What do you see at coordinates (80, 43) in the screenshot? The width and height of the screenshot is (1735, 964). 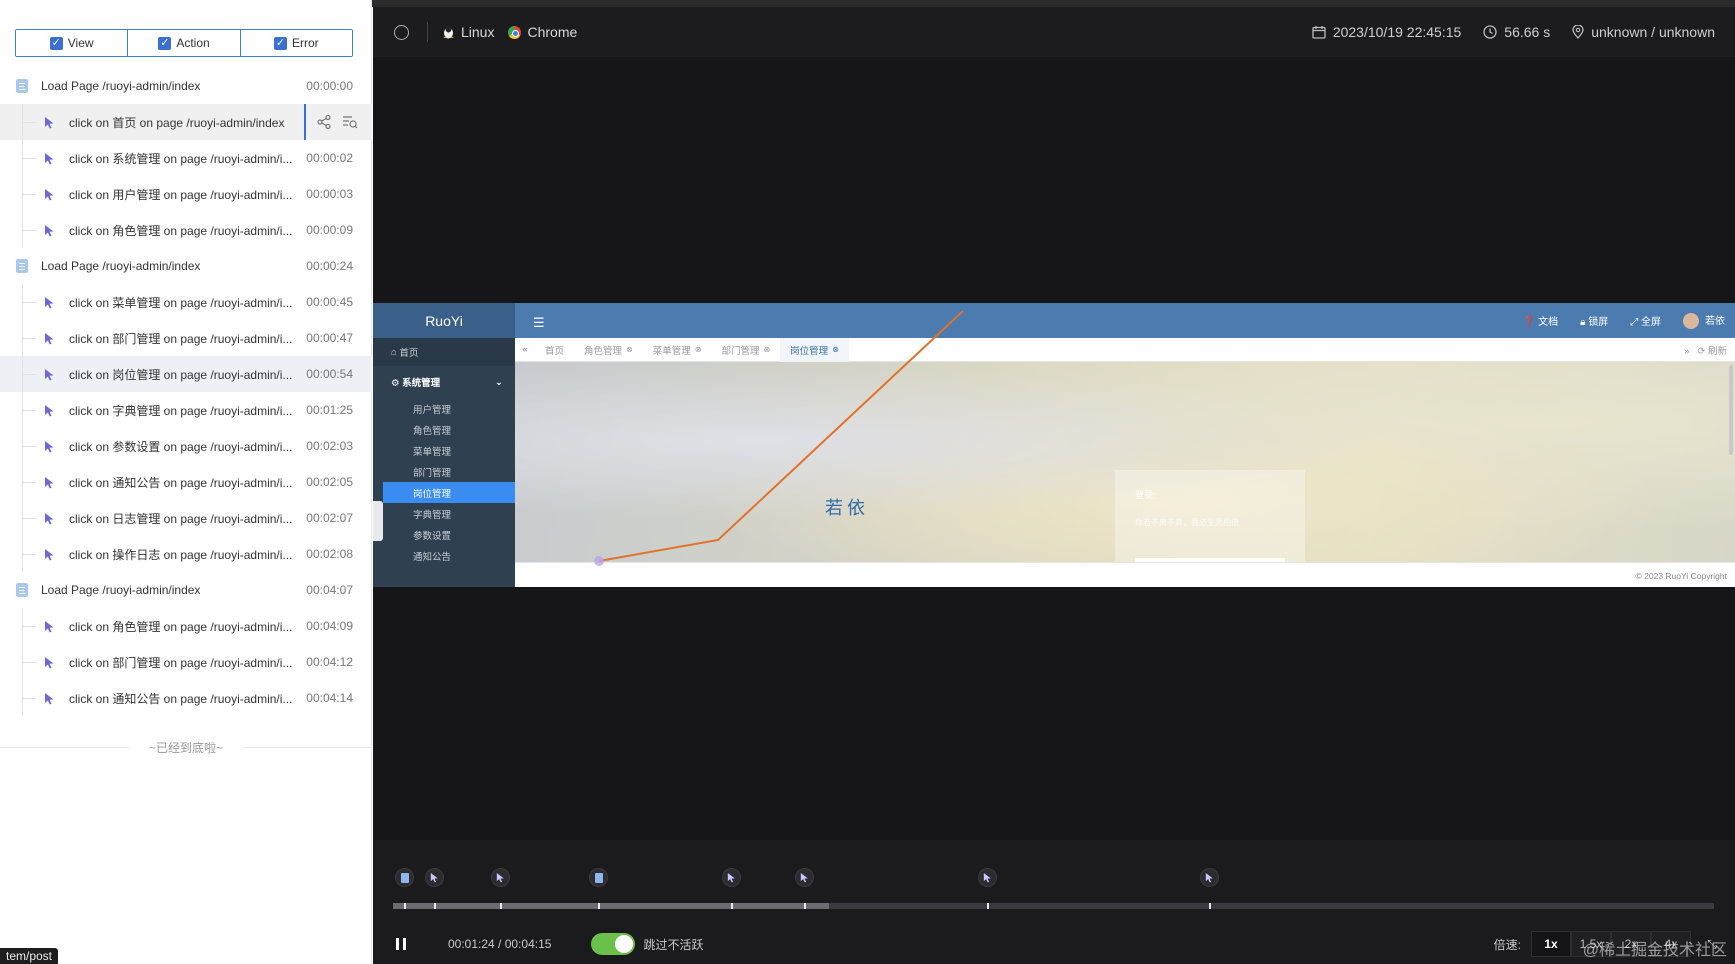 I see `filter-view-label: View` at bounding box center [80, 43].